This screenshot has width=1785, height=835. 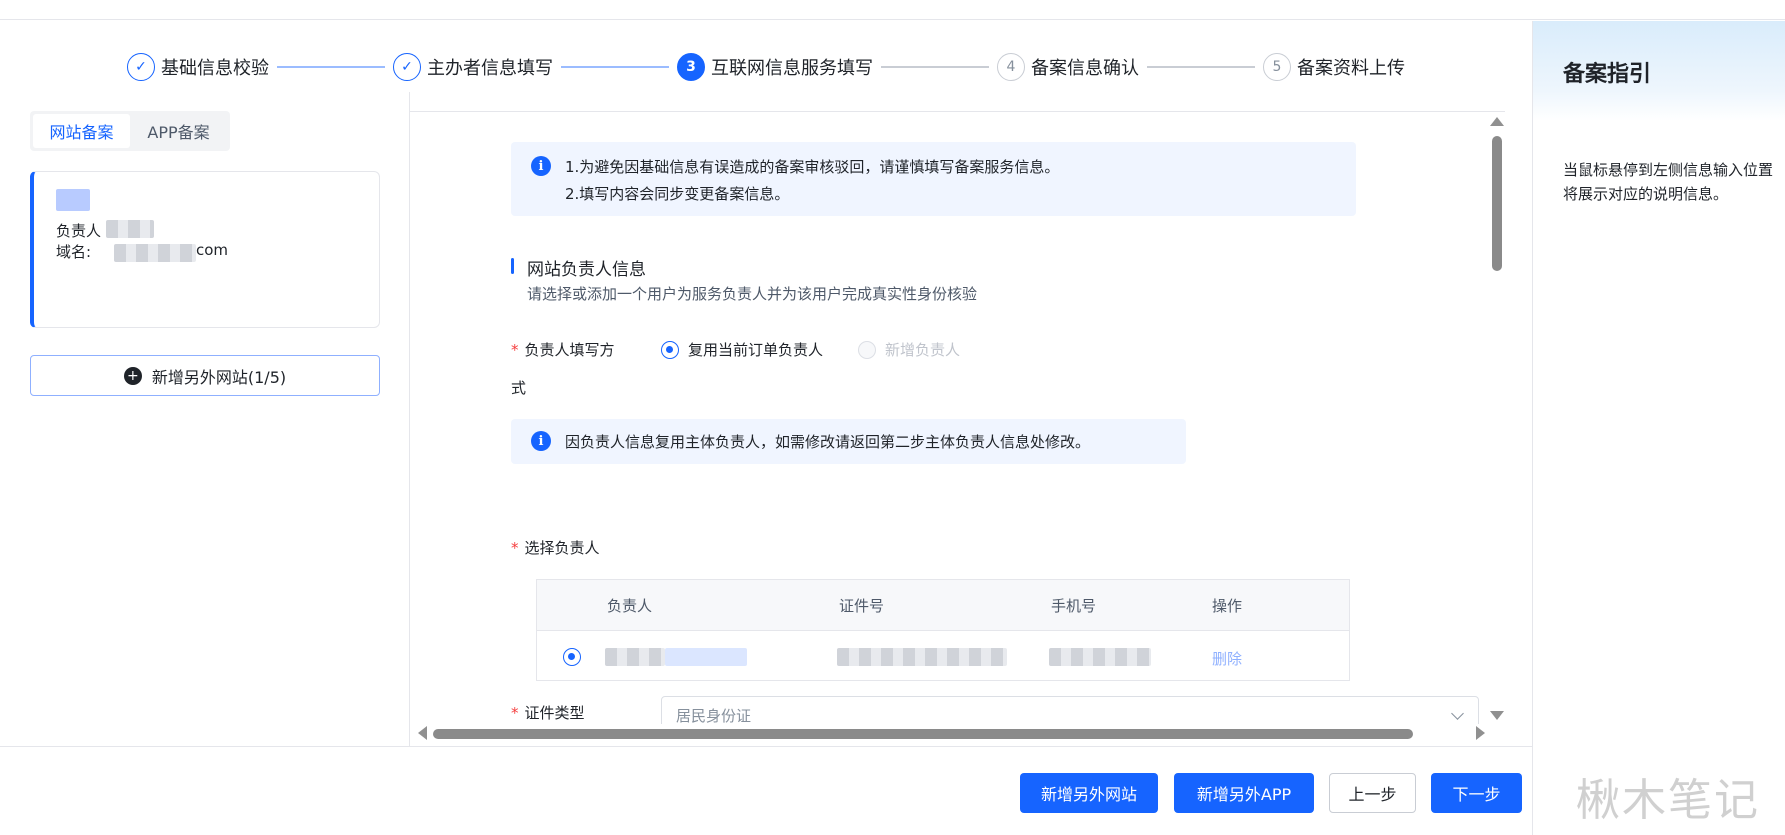 I want to click on radio-reuse-owner: 复用当前订单负责人, so click(x=742, y=349).